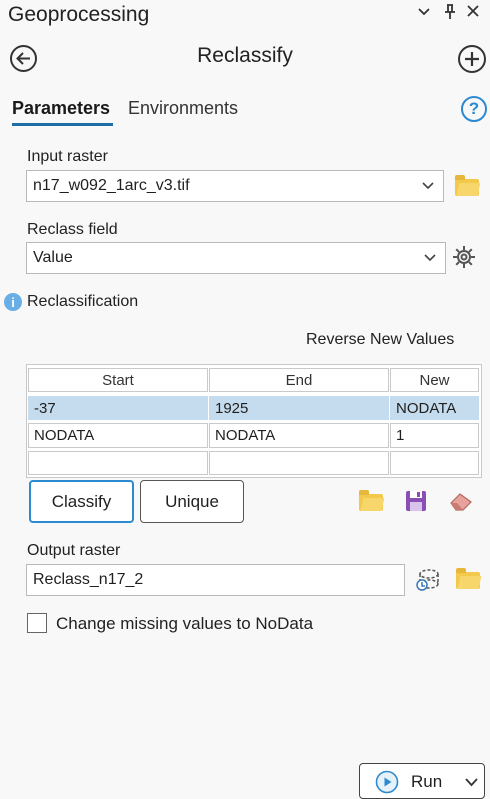 The image size is (490, 799). I want to click on add-tool-button, so click(472, 59).